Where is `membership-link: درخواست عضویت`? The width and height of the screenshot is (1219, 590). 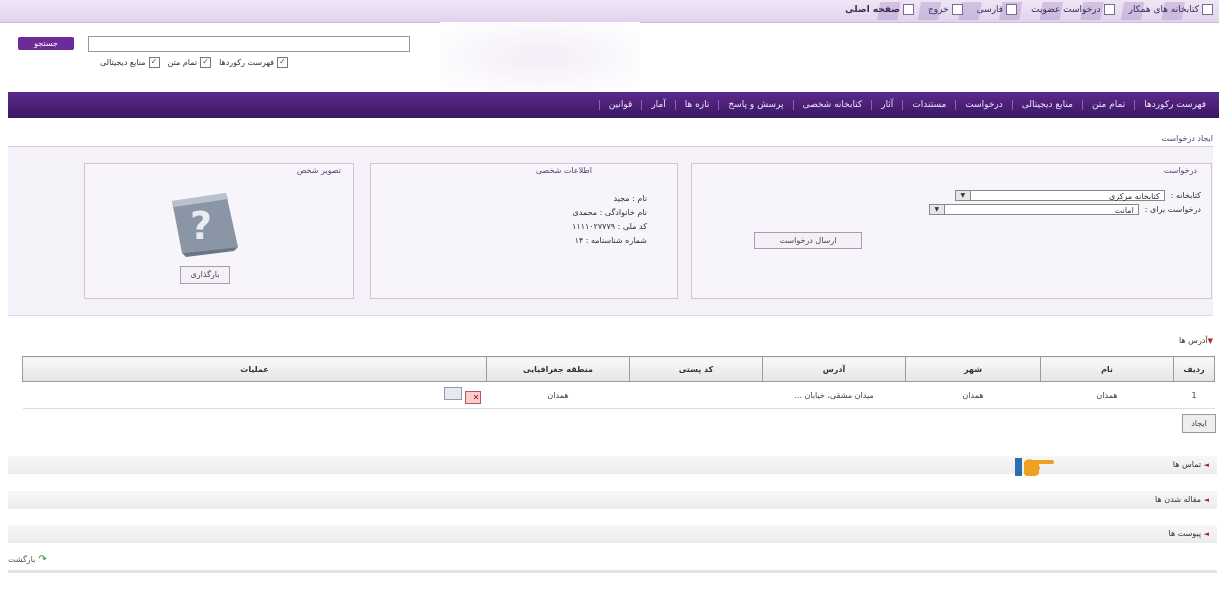 membership-link: درخواست عضویت is located at coordinates (1073, 9).